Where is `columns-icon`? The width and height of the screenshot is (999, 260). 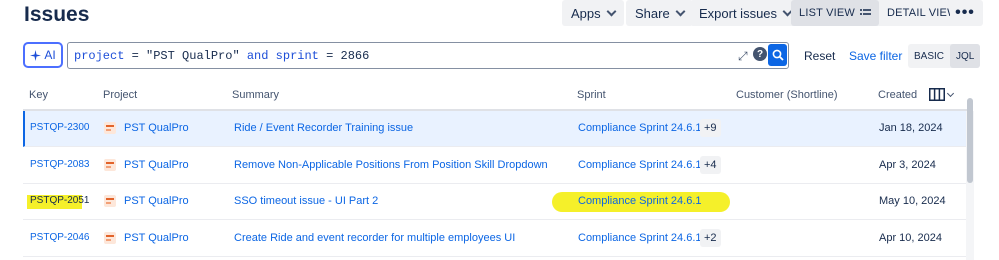
columns-icon is located at coordinates (937, 94).